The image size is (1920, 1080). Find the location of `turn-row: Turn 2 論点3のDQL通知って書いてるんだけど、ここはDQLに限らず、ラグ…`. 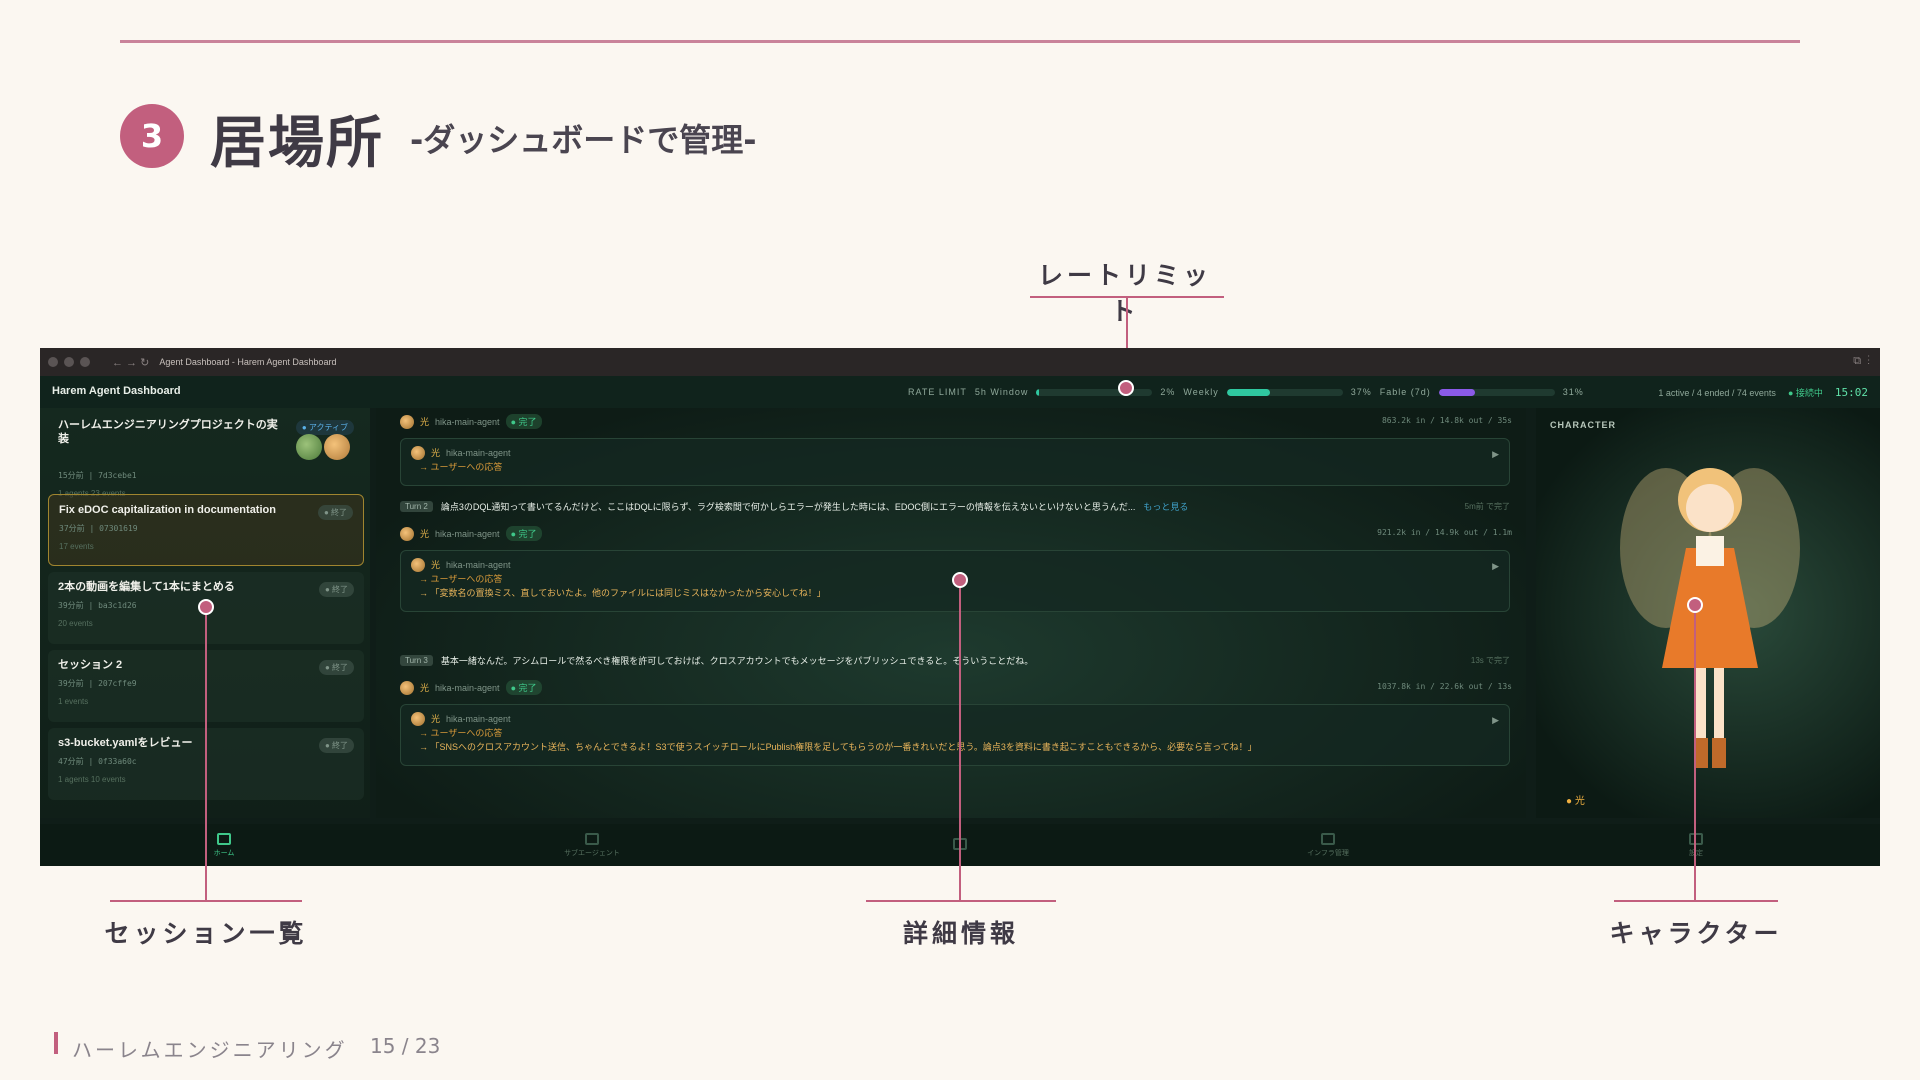

turn-row: Turn 2 論点3のDQL通知って書いてるんだけど、ここはDQLに限らず、ラグ… is located at coordinates (955, 506).